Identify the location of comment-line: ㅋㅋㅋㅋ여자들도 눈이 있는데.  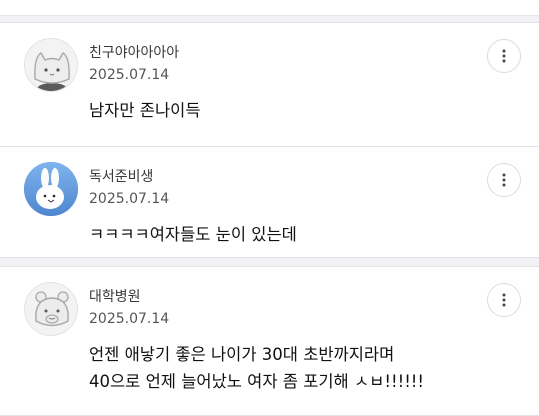
(193, 234).